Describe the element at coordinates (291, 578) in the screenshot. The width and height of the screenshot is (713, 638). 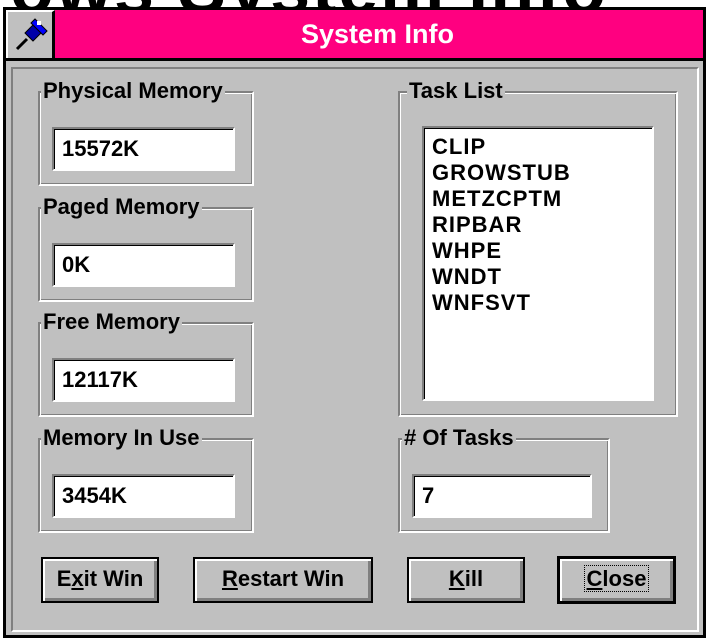
I see `restart-win-post: estart Win` at that location.